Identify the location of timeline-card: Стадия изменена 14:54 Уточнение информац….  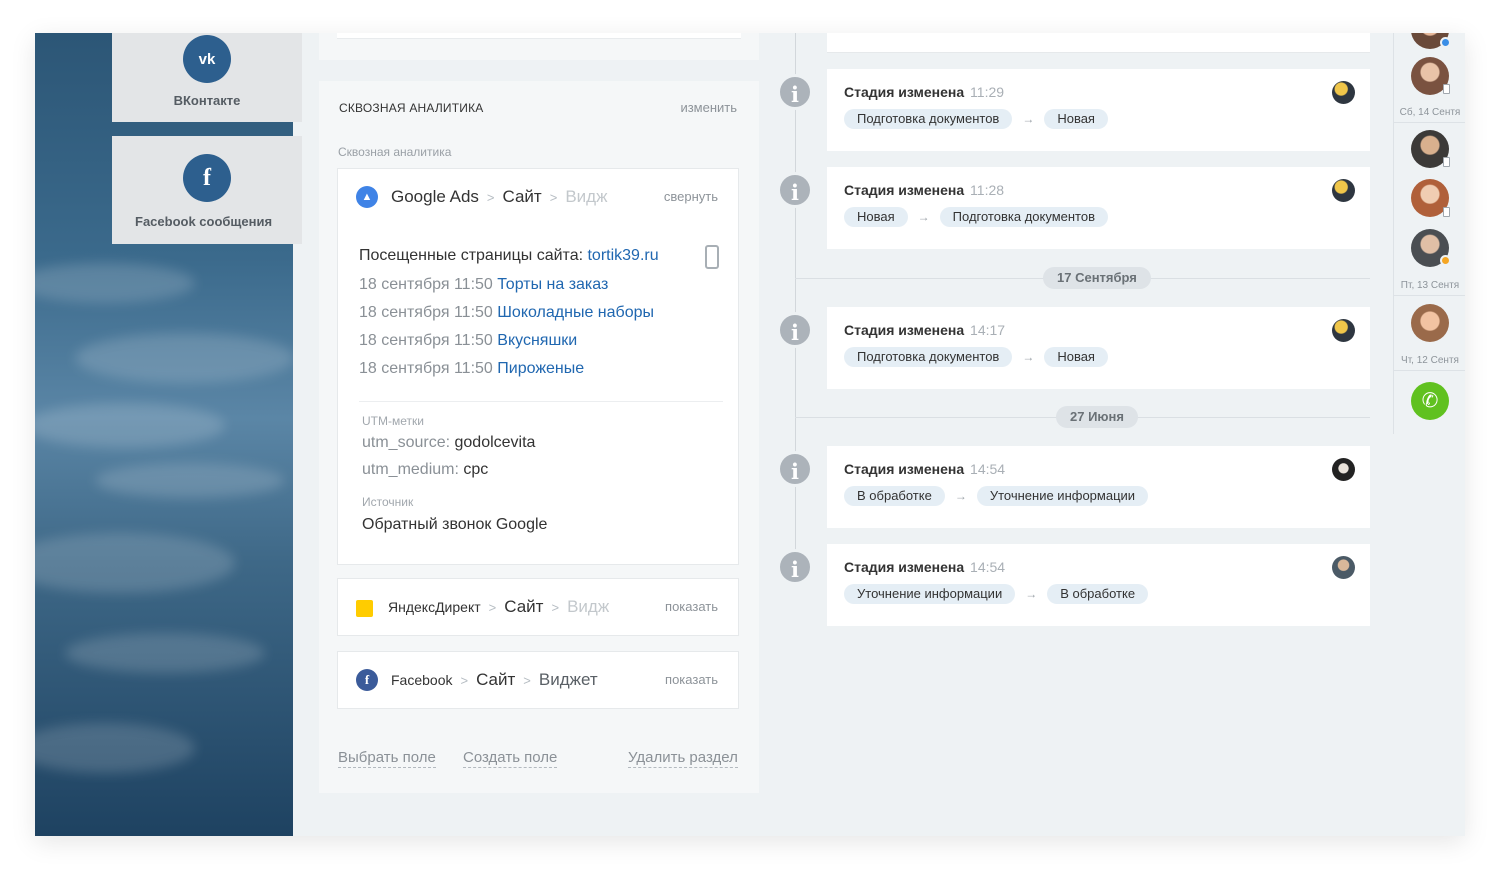
(1098, 585).